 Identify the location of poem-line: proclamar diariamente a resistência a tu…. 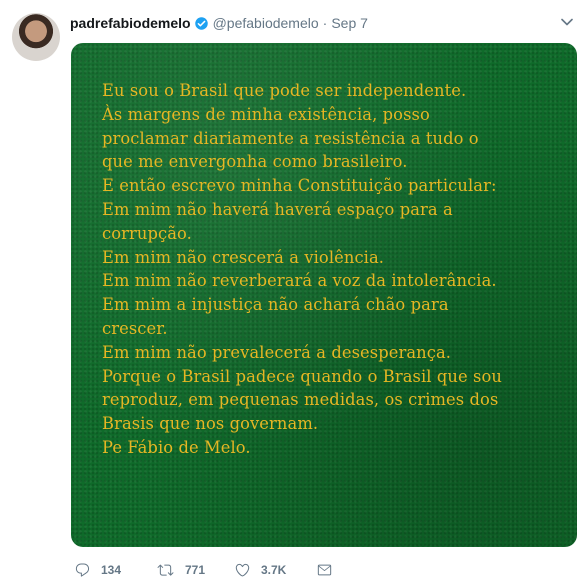
(290, 138).